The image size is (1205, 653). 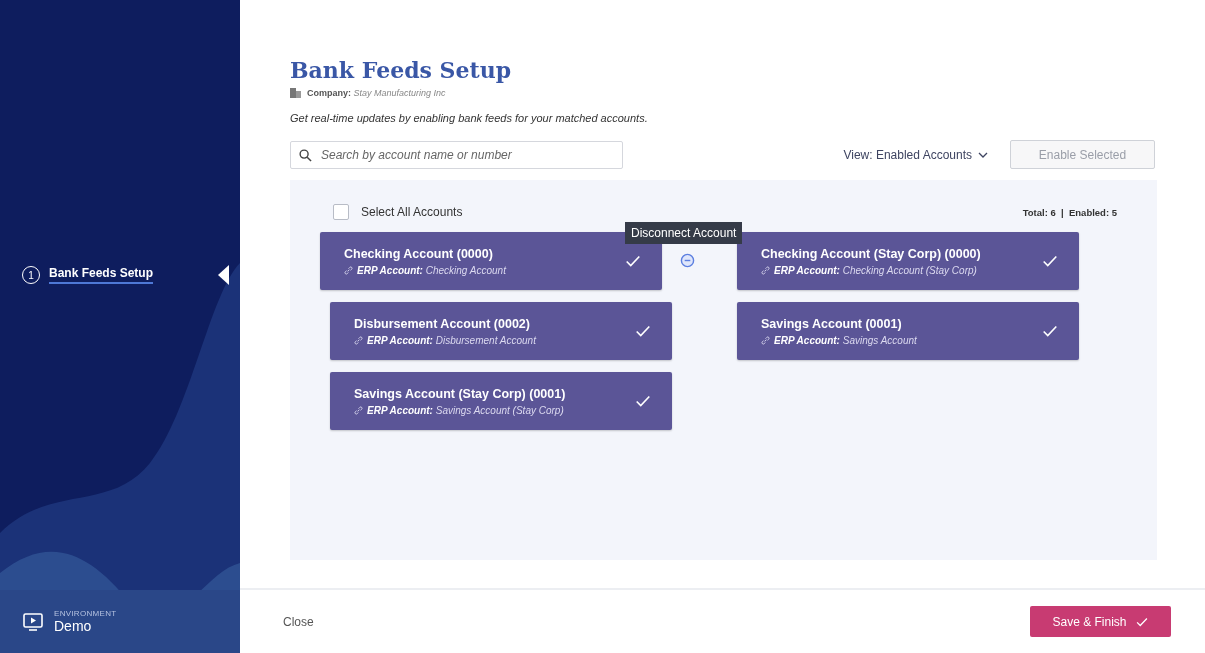 What do you see at coordinates (451, 340) in the screenshot?
I see `erp-account-text: ERP Account: Disbursement Account` at bounding box center [451, 340].